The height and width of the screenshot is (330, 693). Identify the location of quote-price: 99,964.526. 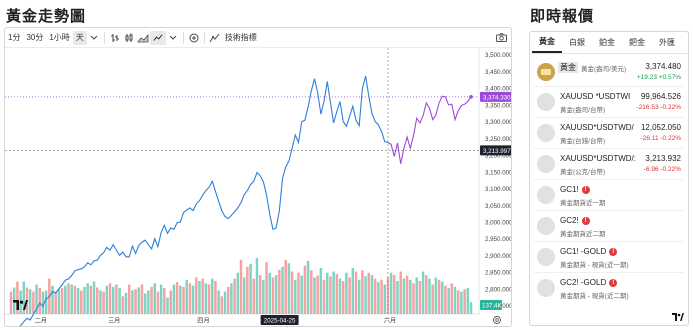
(660, 96).